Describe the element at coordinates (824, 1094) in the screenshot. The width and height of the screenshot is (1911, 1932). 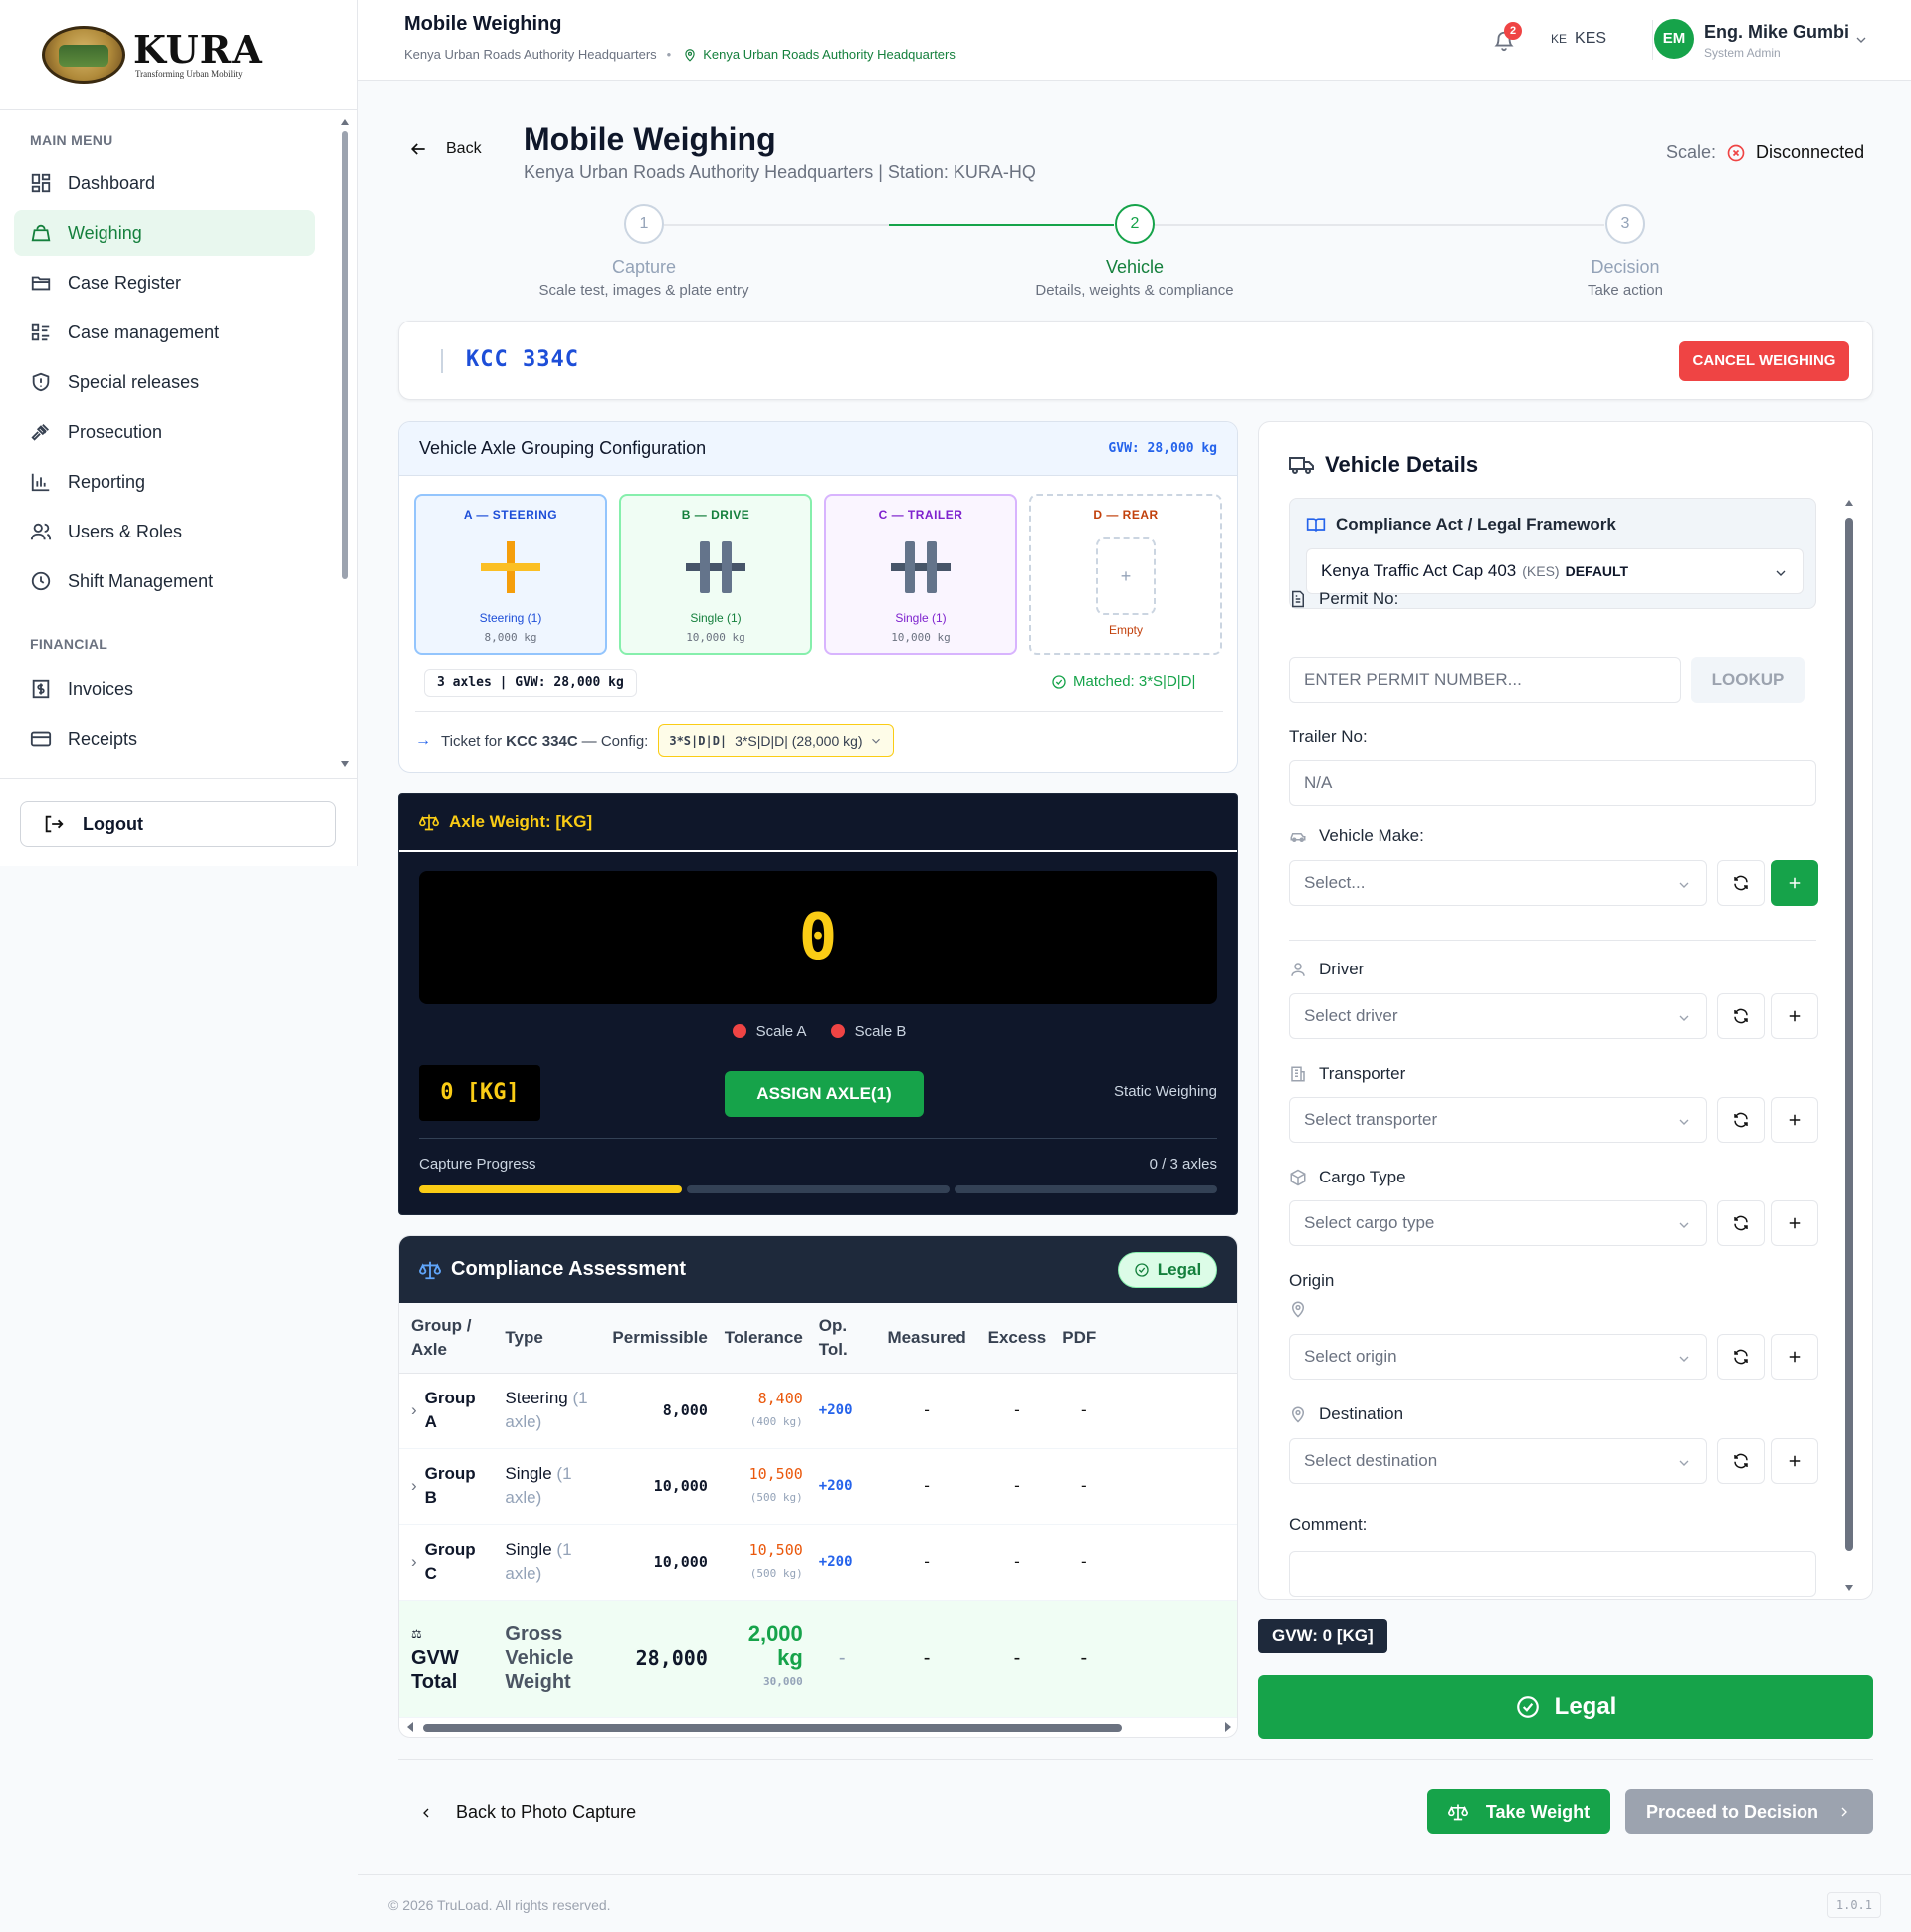
I see `assign-axle-button: ASSIGN AXLE(1)` at that location.